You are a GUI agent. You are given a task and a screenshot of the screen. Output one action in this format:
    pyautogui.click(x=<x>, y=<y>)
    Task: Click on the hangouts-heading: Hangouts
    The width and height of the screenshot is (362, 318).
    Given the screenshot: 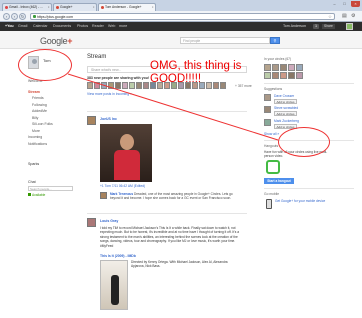 What is the action you would take?
    pyautogui.click(x=271, y=146)
    